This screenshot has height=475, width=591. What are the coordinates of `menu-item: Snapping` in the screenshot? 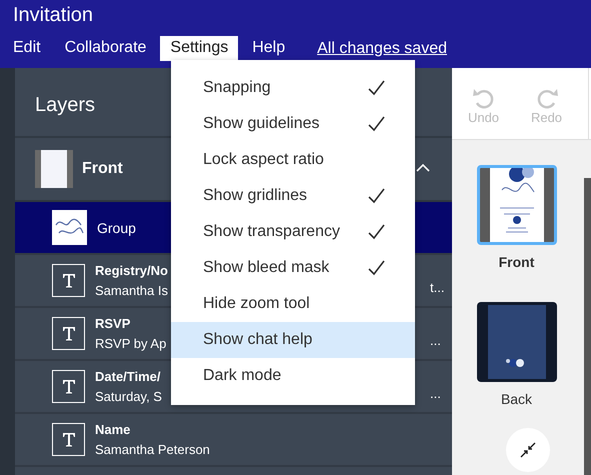 It's located at (293, 88).